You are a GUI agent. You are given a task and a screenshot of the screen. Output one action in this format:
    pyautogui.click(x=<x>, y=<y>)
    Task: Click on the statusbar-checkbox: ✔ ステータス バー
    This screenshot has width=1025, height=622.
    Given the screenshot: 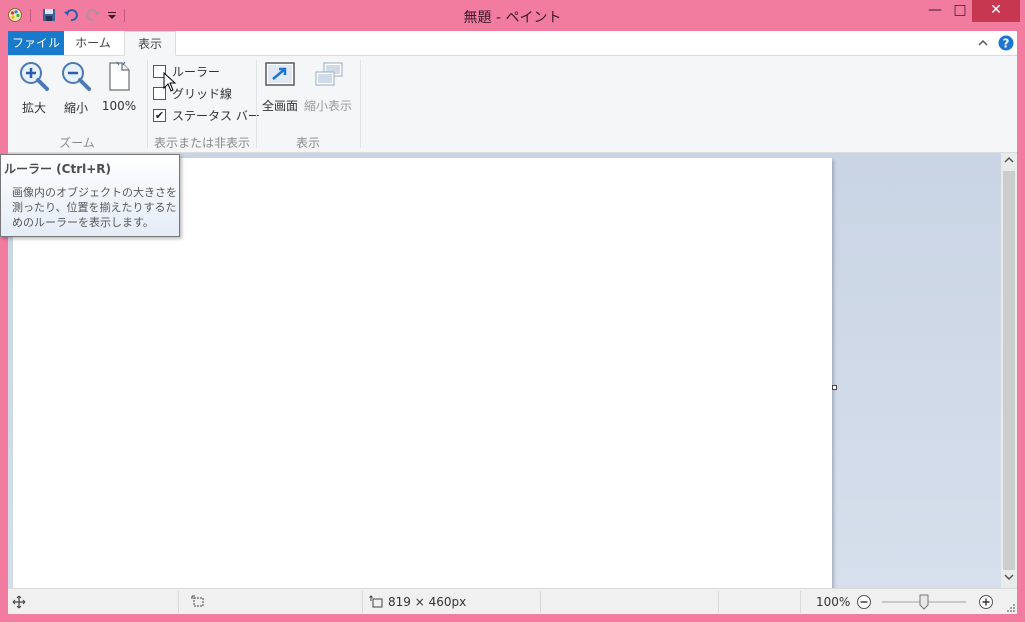 What is the action you would take?
    pyautogui.click(x=207, y=115)
    